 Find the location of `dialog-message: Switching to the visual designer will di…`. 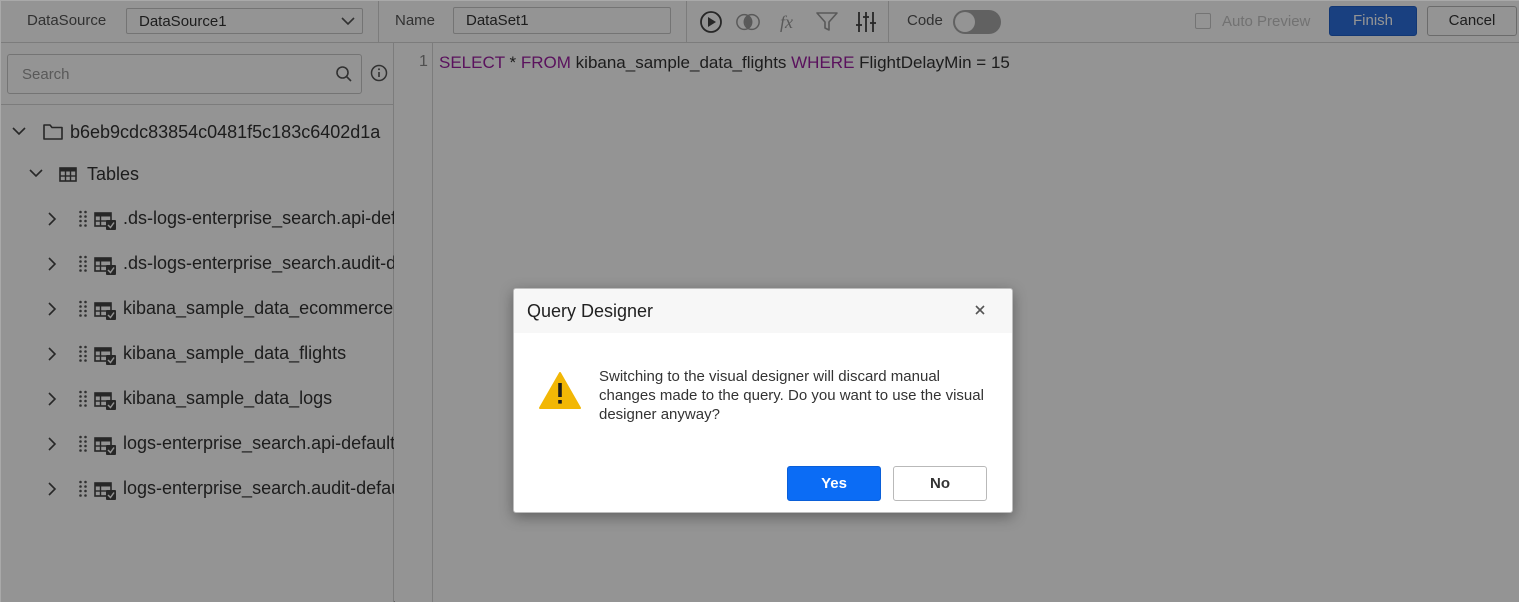

dialog-message: Switching to the visual designer will di… is located at coordinates (791, 395).